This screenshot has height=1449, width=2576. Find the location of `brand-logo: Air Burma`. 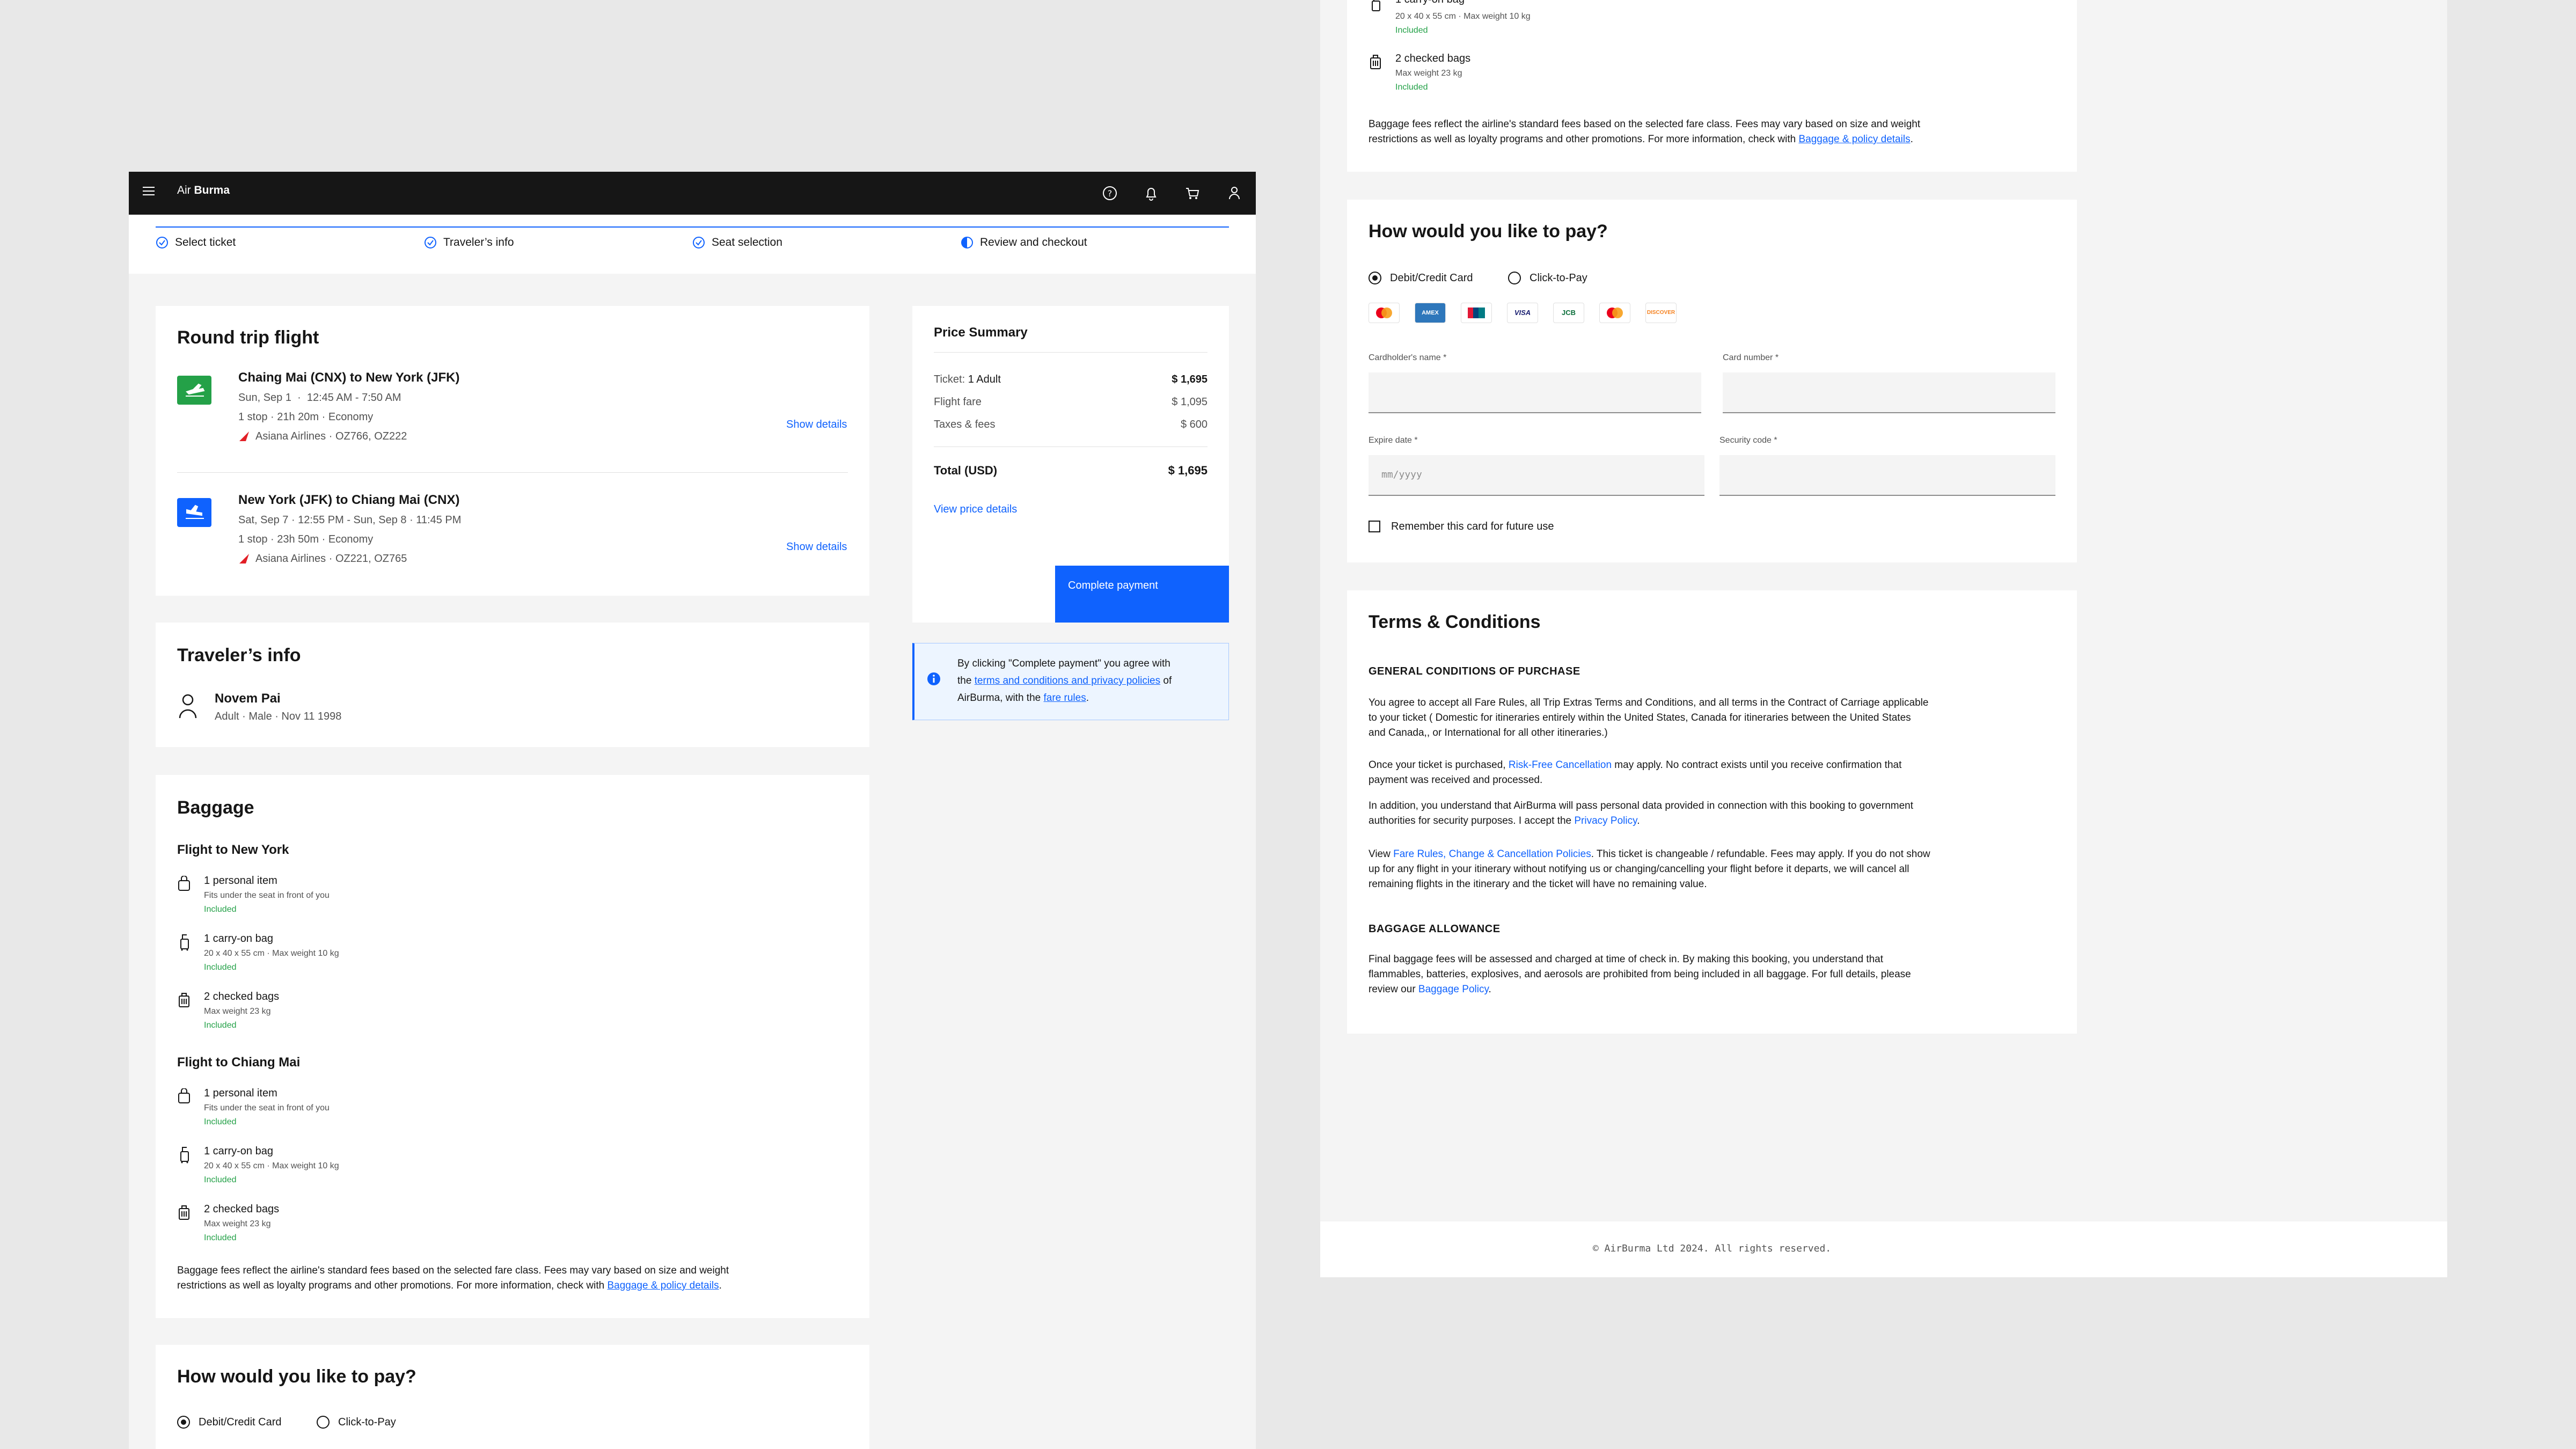

brand-logo: Air Burma is located at coordinates (203, 190).